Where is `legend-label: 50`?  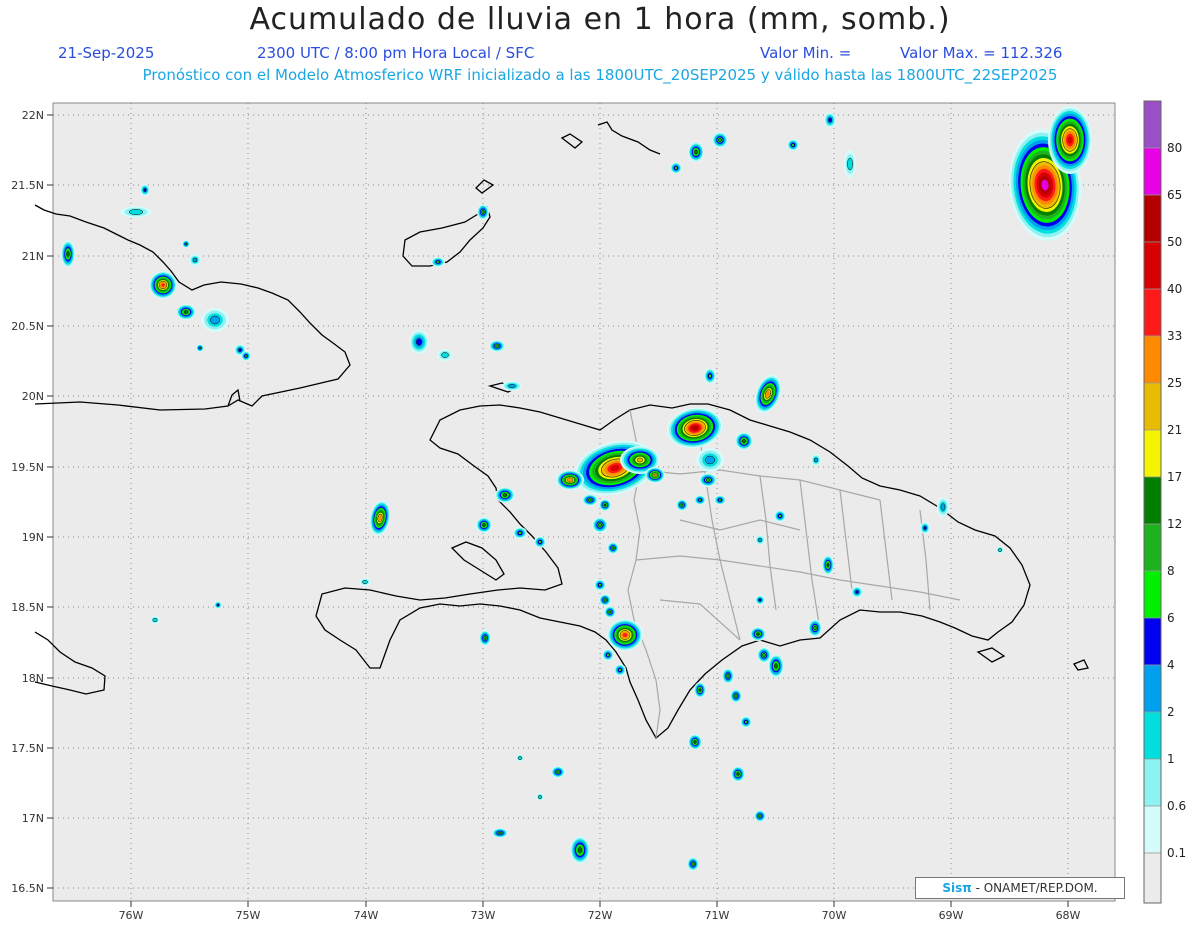
legend-label: 50 is located at coordinates (1174, 242).